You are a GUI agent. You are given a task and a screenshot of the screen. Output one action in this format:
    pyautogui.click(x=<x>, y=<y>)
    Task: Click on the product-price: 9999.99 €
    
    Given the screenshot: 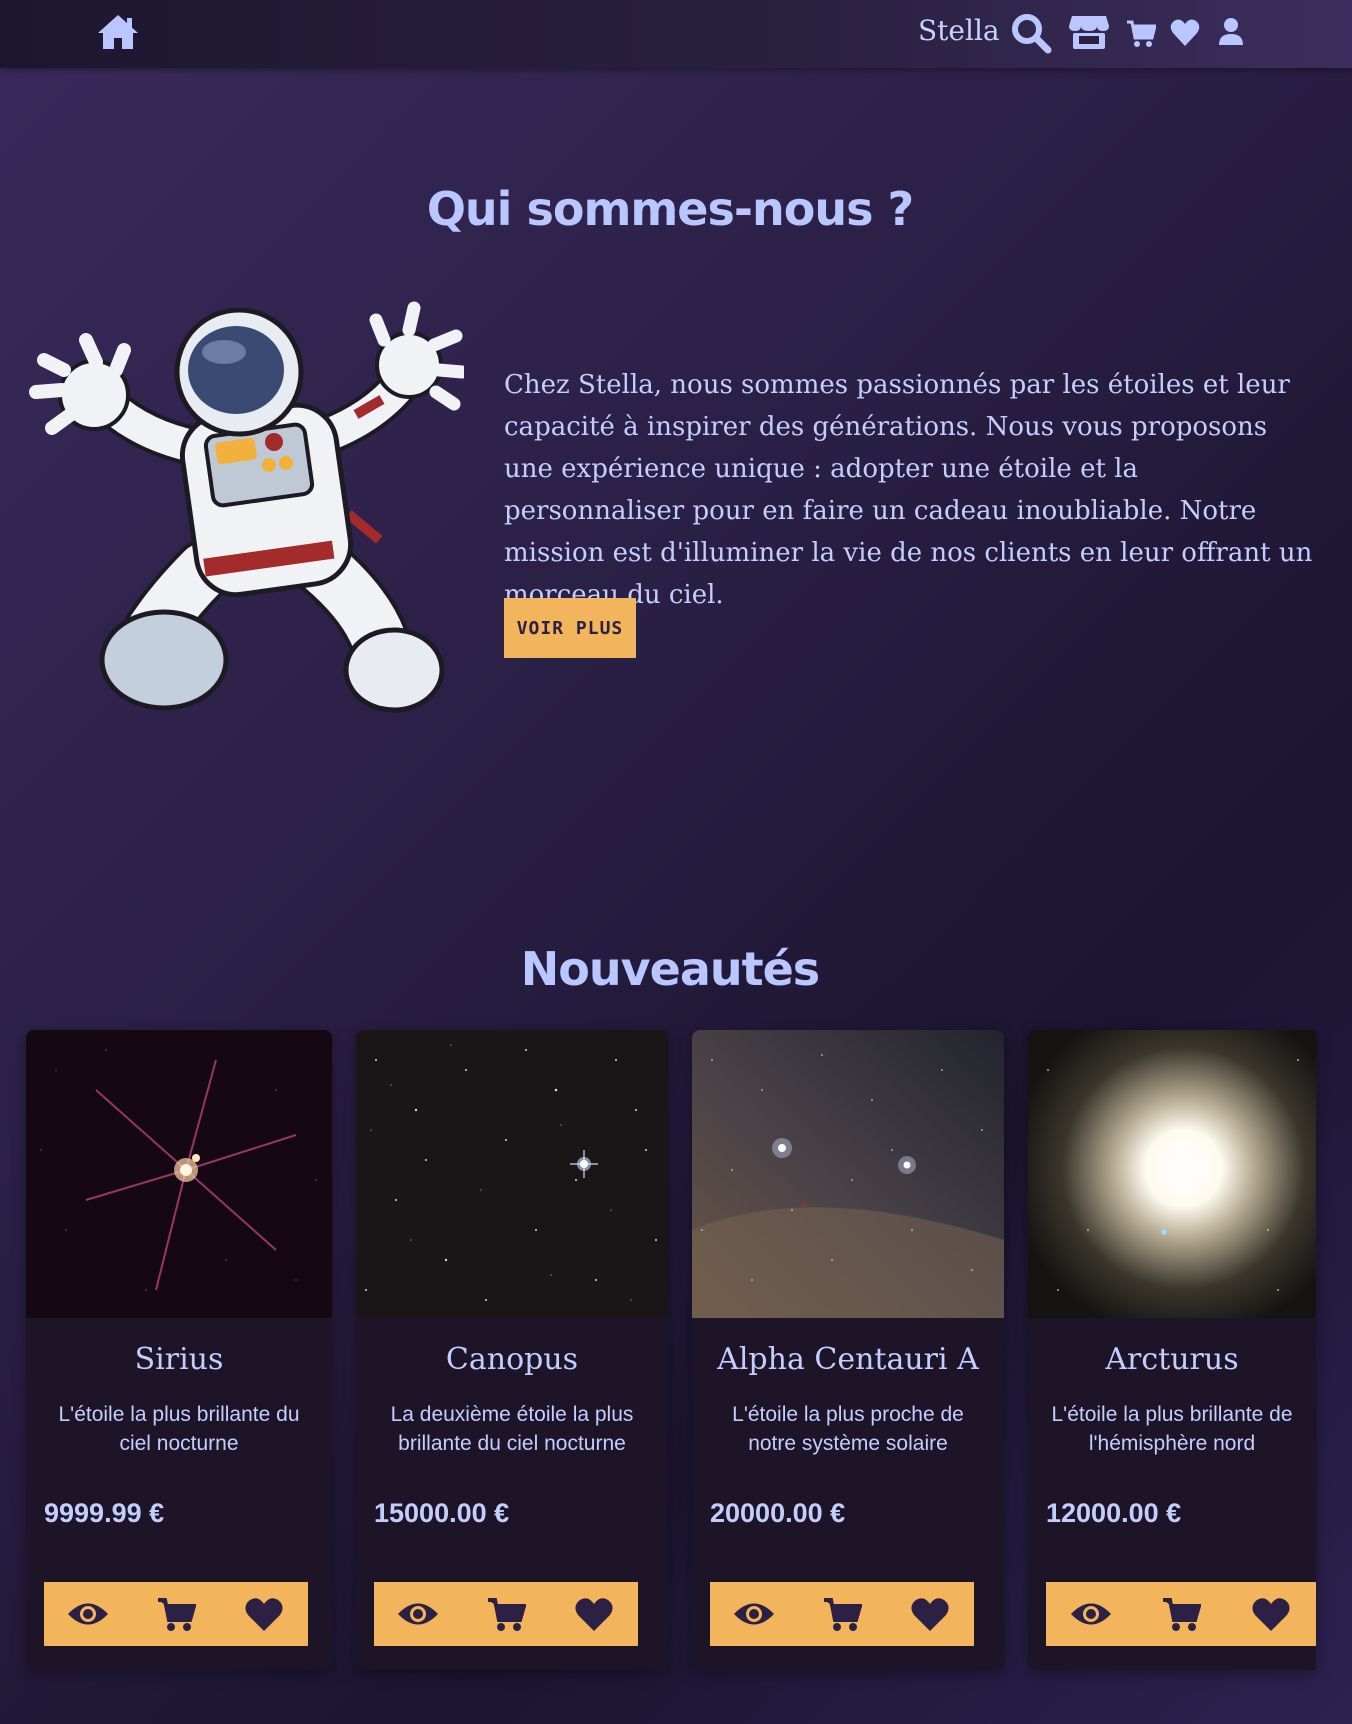 What is the action you would take?
    pyautogui.click(x=104, y=1513)
    